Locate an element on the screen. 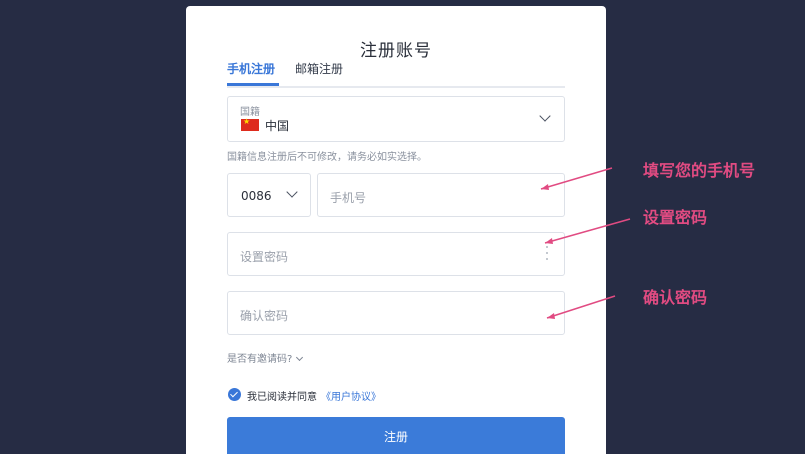 Image resolution: width=805 pixels, height=454 pixels. phone-annotation-arrow is located at coordinates (576, 178).